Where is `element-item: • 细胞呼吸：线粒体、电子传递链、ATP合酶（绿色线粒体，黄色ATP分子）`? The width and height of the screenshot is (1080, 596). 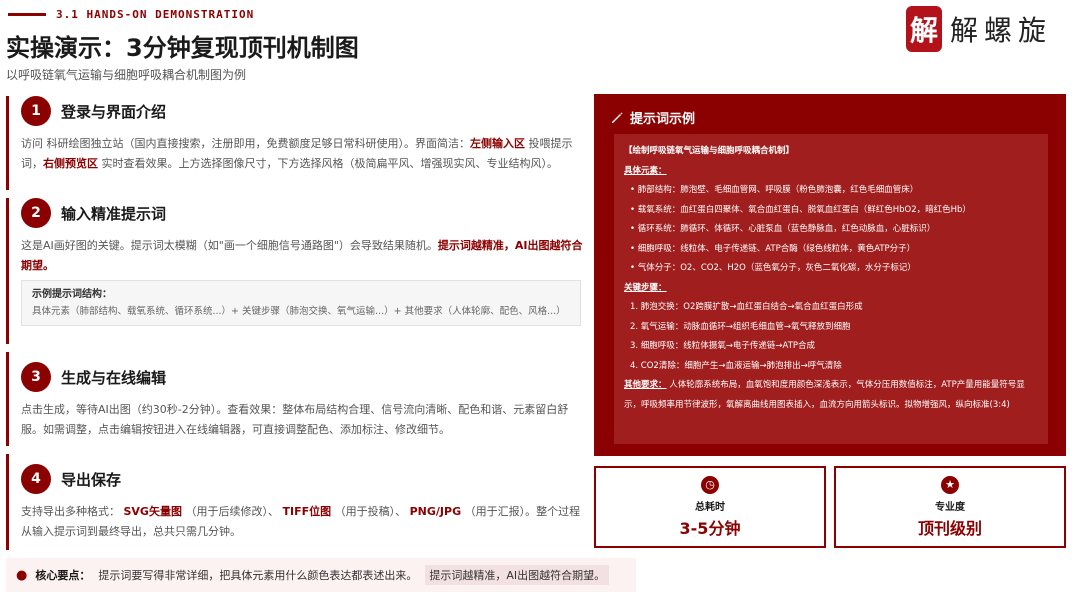 element-item: • 细胞呼吸：线粒体、电子传递链、ATP合酶（绿色线粒体，黄色ATP分子） is located at coordinates (773, 248).